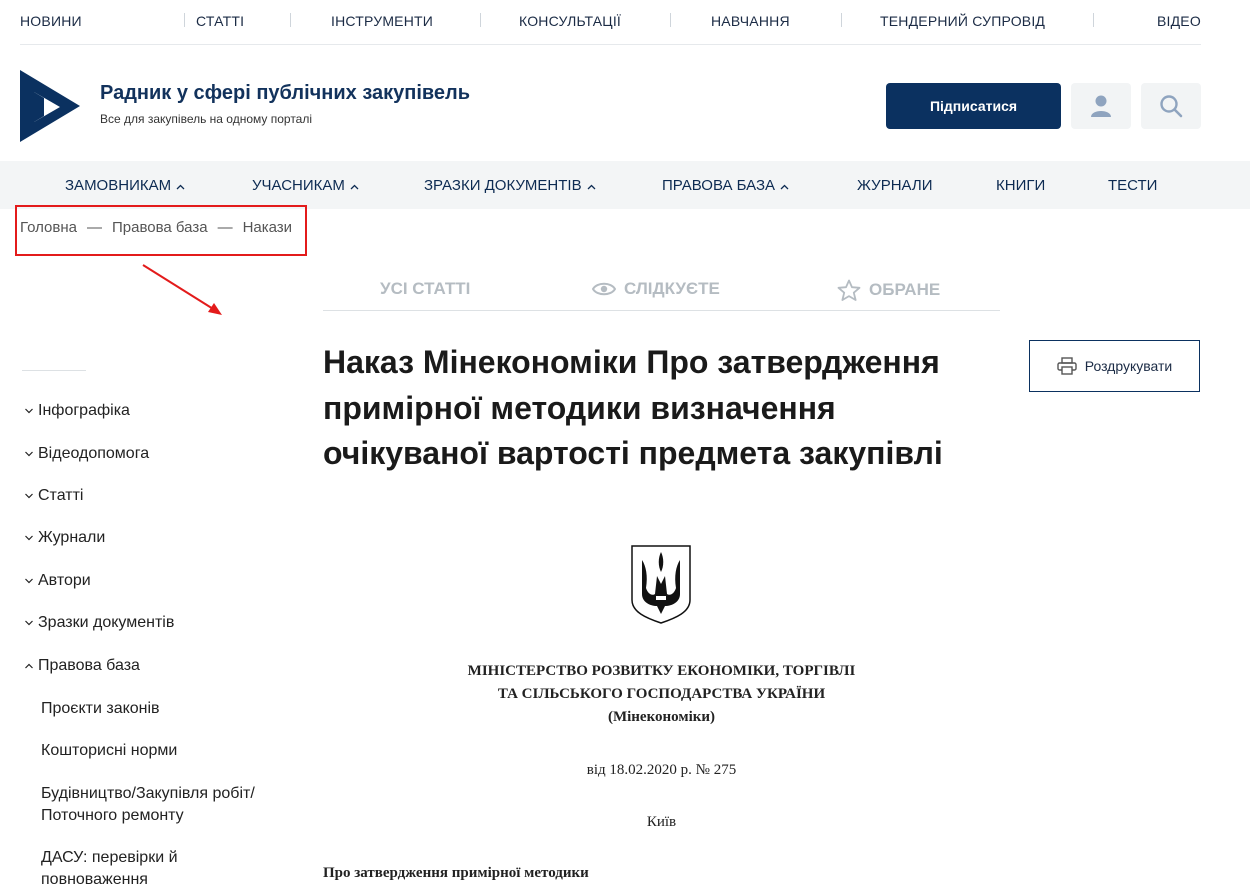  Describe the element at coordinates (99, 623) in the screenshot. I see `sidebar-item-templates: Зразки документів` at that location.